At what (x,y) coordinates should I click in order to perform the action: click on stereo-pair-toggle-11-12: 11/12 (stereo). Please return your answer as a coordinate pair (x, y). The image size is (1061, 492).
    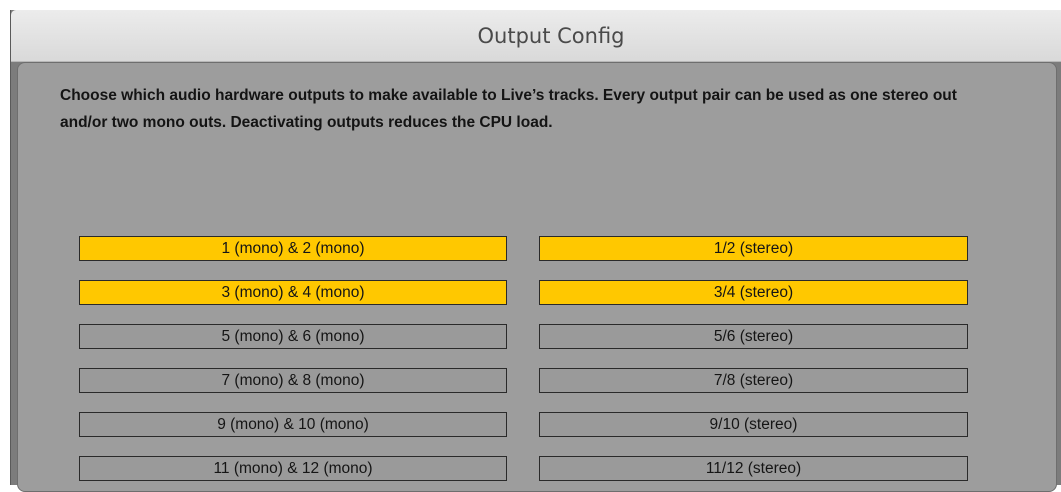
    Looking at the image, I should click on (753, 468).